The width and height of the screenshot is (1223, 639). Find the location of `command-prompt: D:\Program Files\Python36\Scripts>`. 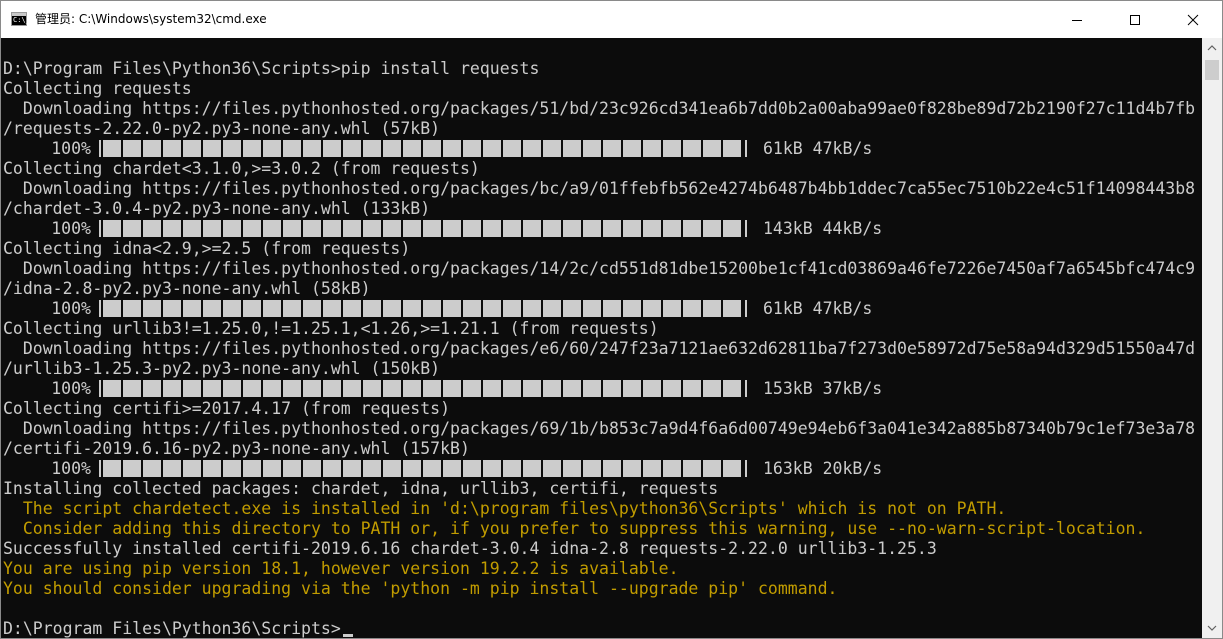

command-prompt: D:\Program Files\Python36\Scripts> is located at coordinates (172, 628).